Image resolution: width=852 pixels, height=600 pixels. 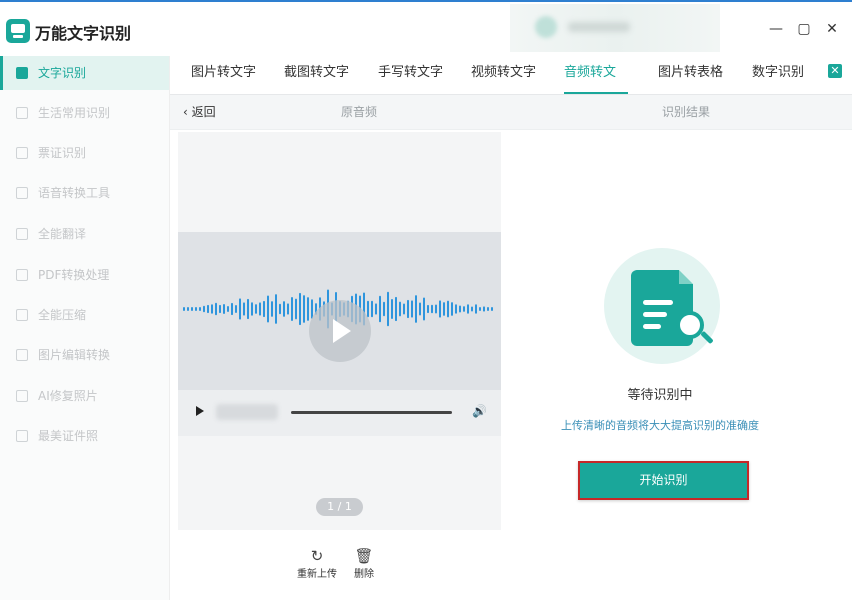 I want to click on delete-label: 删除, so click(x=364, y=574).